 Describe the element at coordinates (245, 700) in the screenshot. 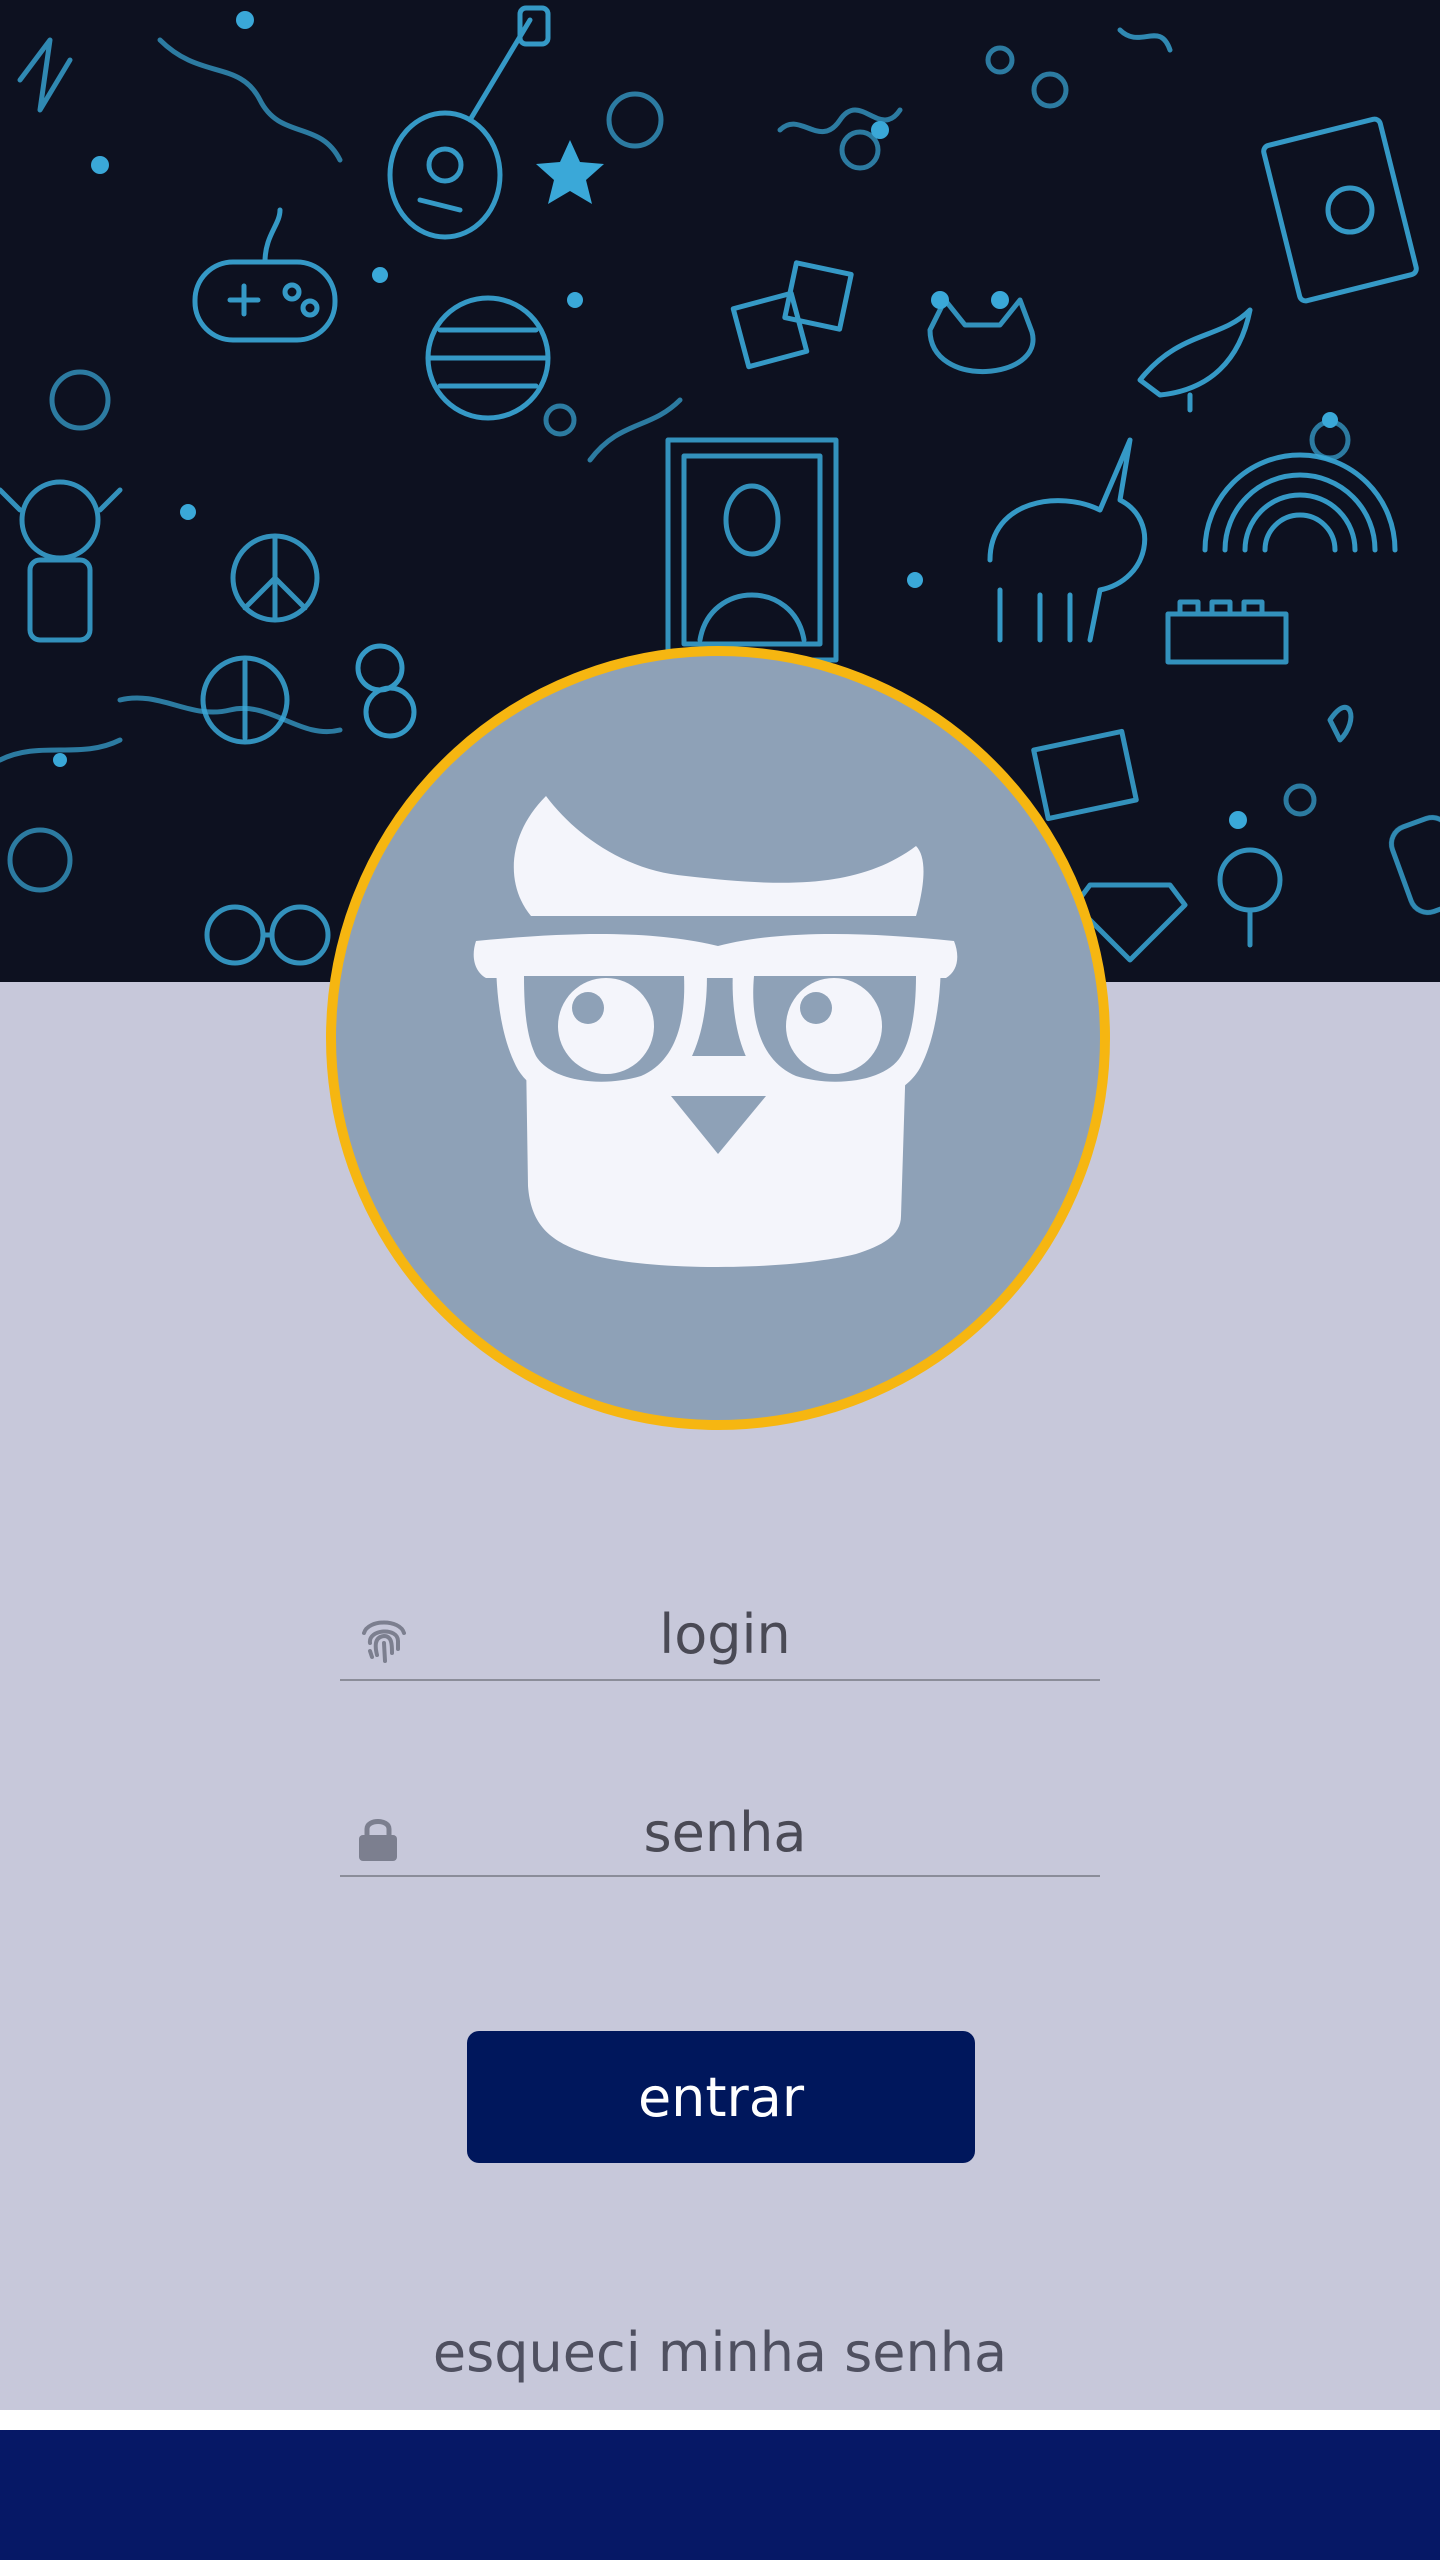

I see `emblem-doodle` at that location.